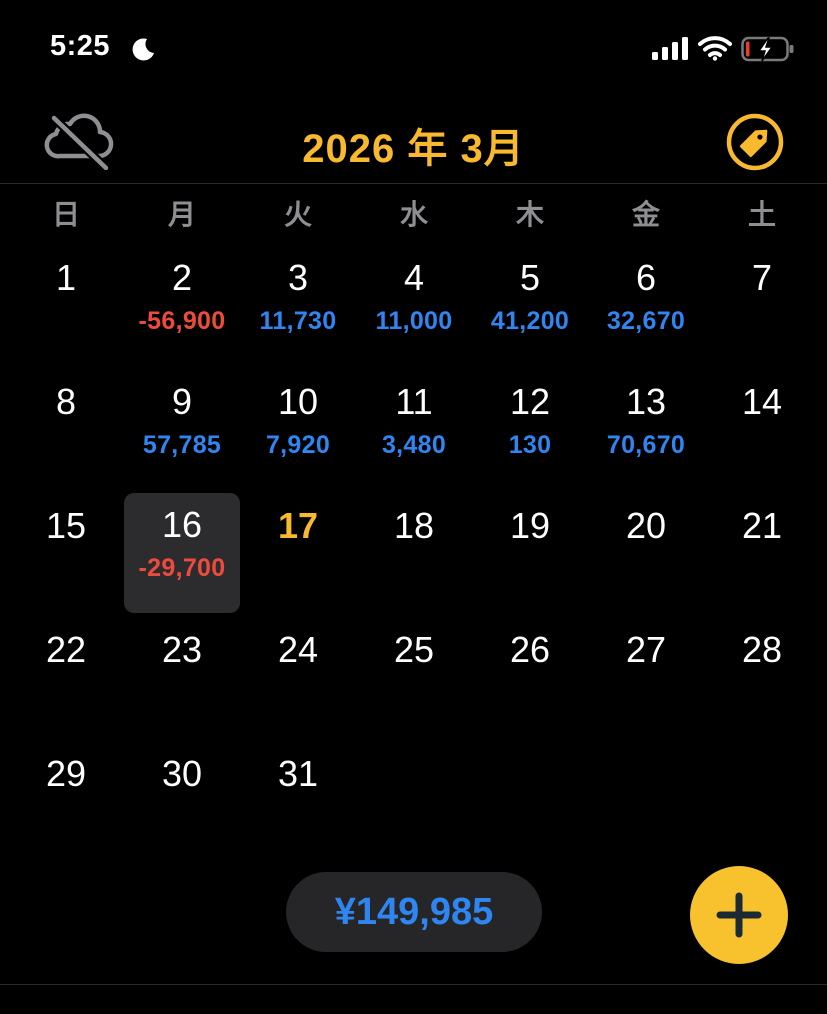  What do you see at coordinates (762, 308) in the screenshot?
I see `calendar-day: 7` at bounding box center [762, 308].